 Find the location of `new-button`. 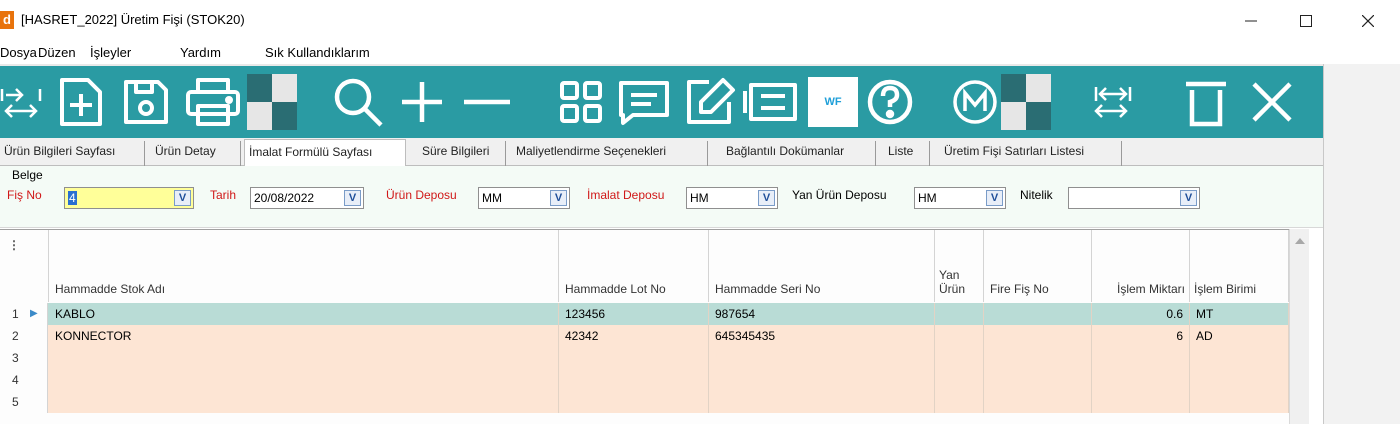

new-button is located at coordinates (80, 102).